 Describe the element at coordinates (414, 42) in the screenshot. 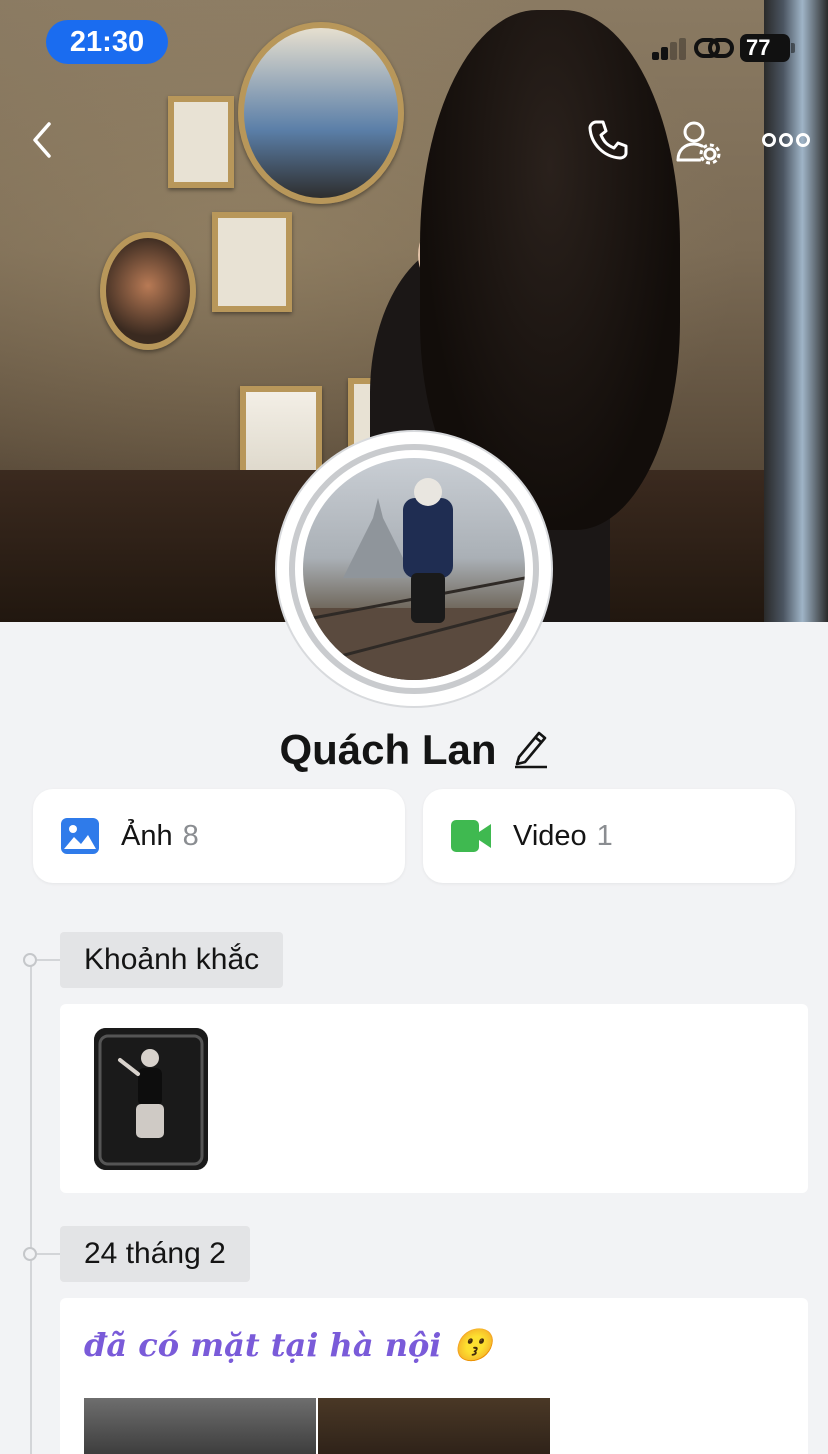

I see `status-bar: 21:30 77` at that location.